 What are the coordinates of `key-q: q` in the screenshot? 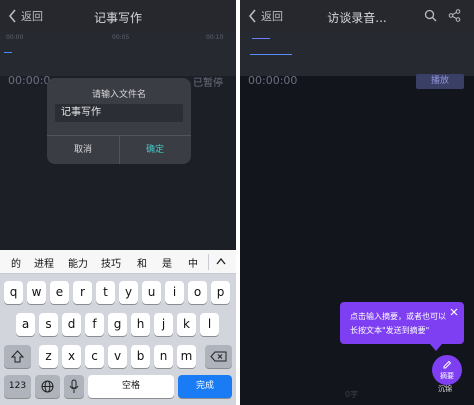 It's located at (13, 292).